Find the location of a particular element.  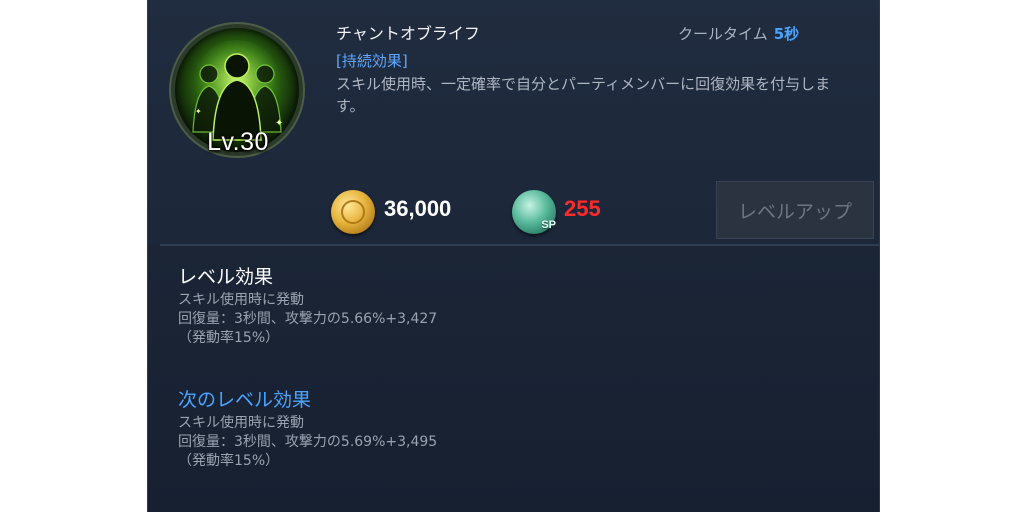

effect-type-tag: [持続効果] is located at coordinates (372, 61).